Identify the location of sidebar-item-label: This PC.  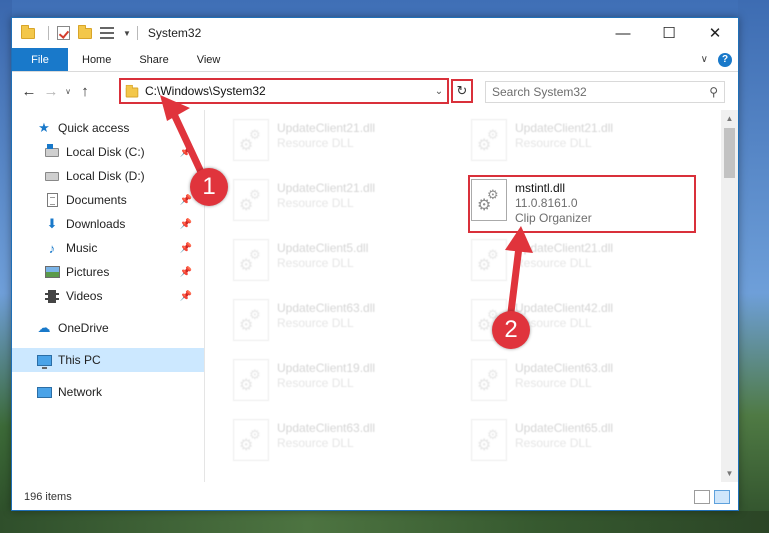
(79, 360).